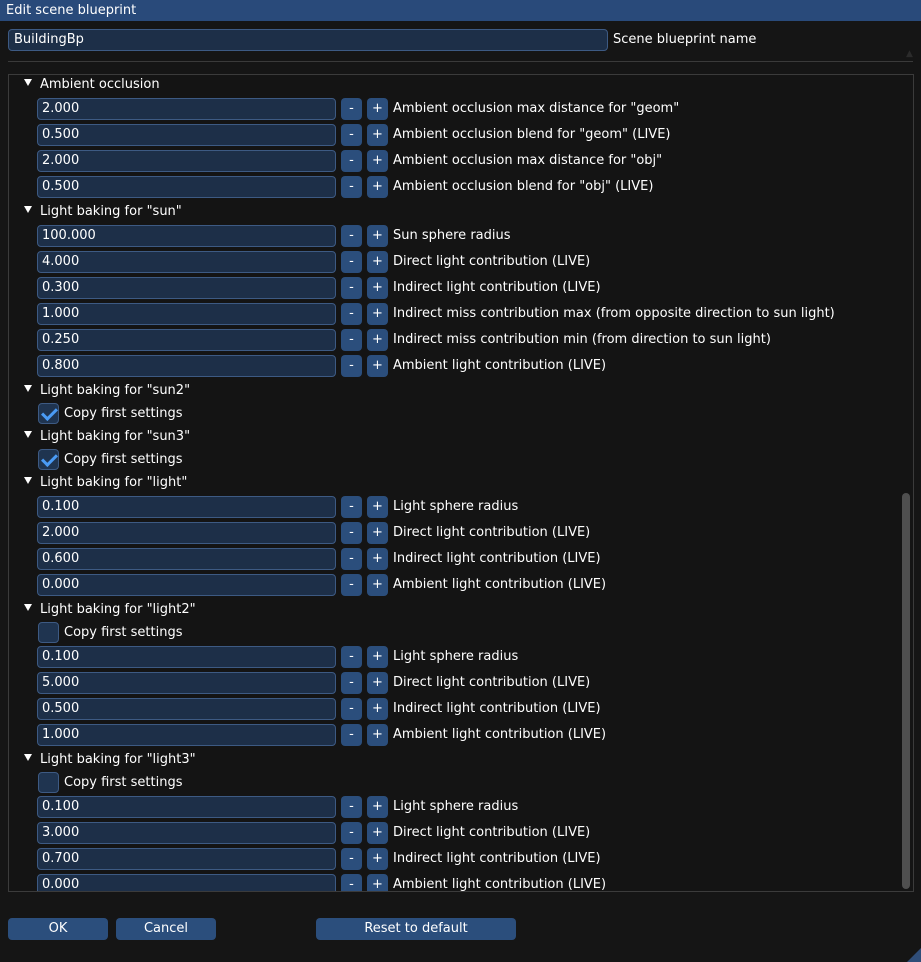 The width and height of the screenshot is (921, 962). What do you see at coordinates (186, 288) in the screenshot?
I see `value-input: 0.300` at bounding box center [186, 288].